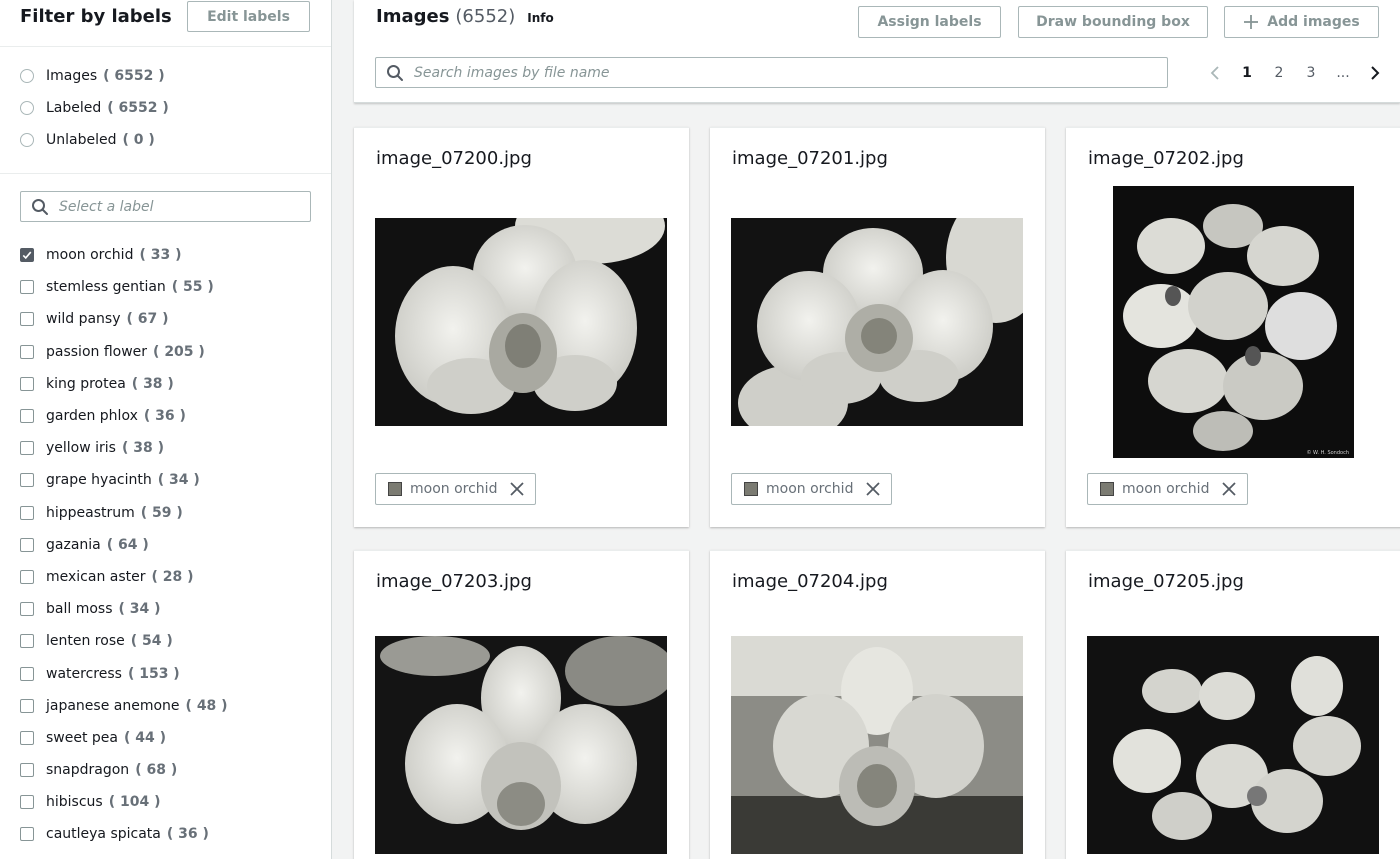 This screenshot has width=1400, height=859. I want to click on label-option-text: grape hyacinth, so click(99, 480).